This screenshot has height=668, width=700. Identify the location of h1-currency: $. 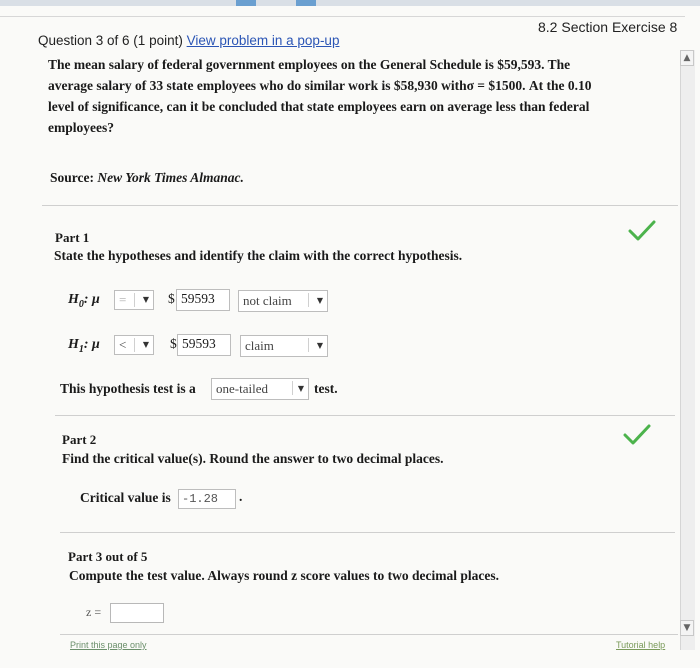
(173, 343).